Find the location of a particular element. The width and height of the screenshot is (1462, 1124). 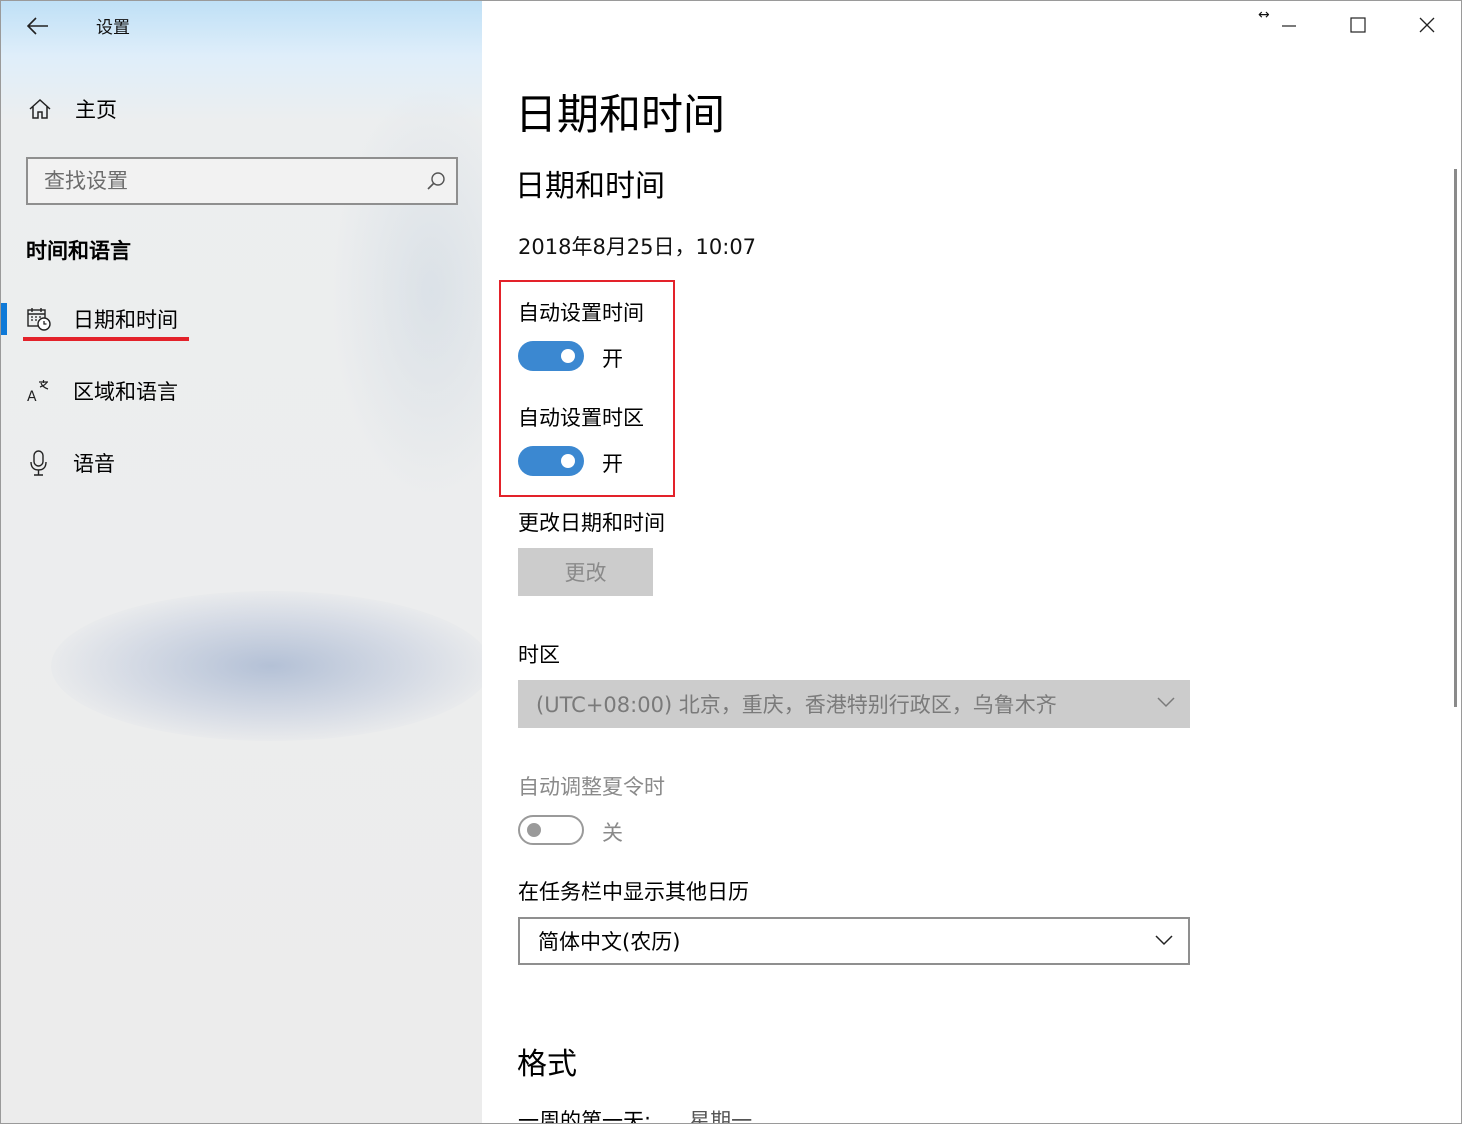

dst-state: 关 is located at coordinates (612, 833).